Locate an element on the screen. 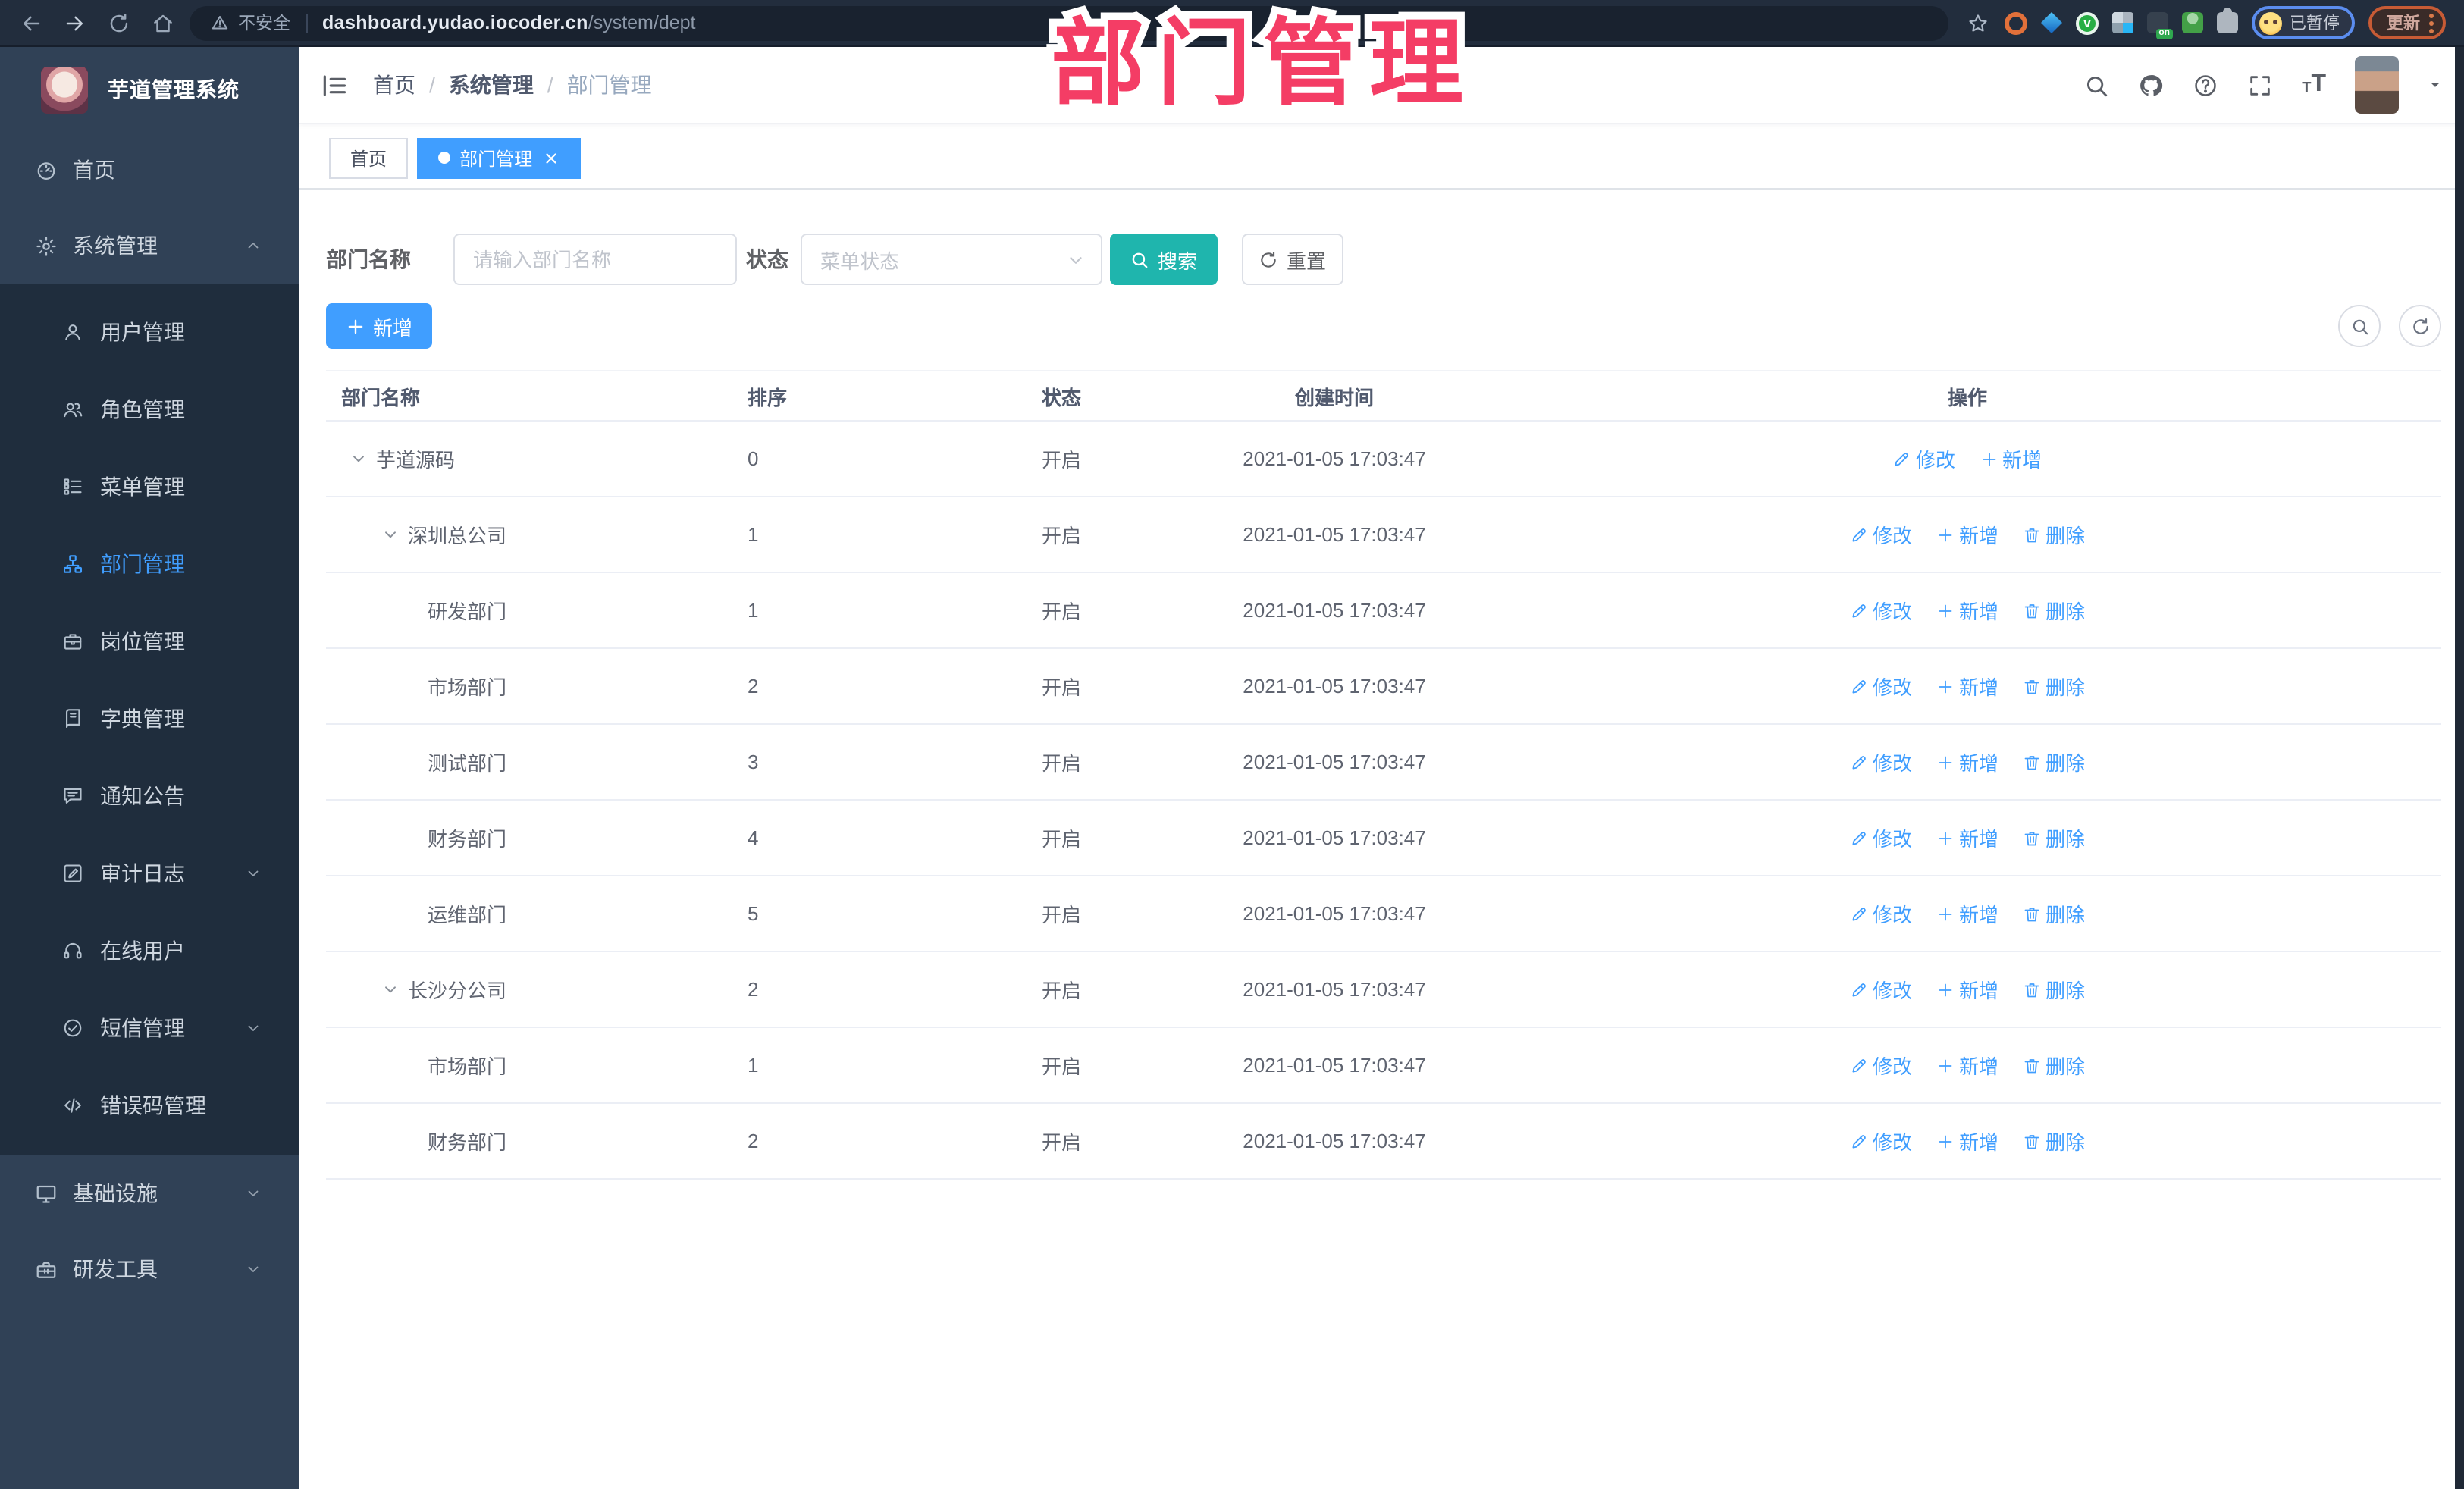 This screenshot has width=2464, height=1489. bookmark-star-icon is located at coordinates (1977, 22).